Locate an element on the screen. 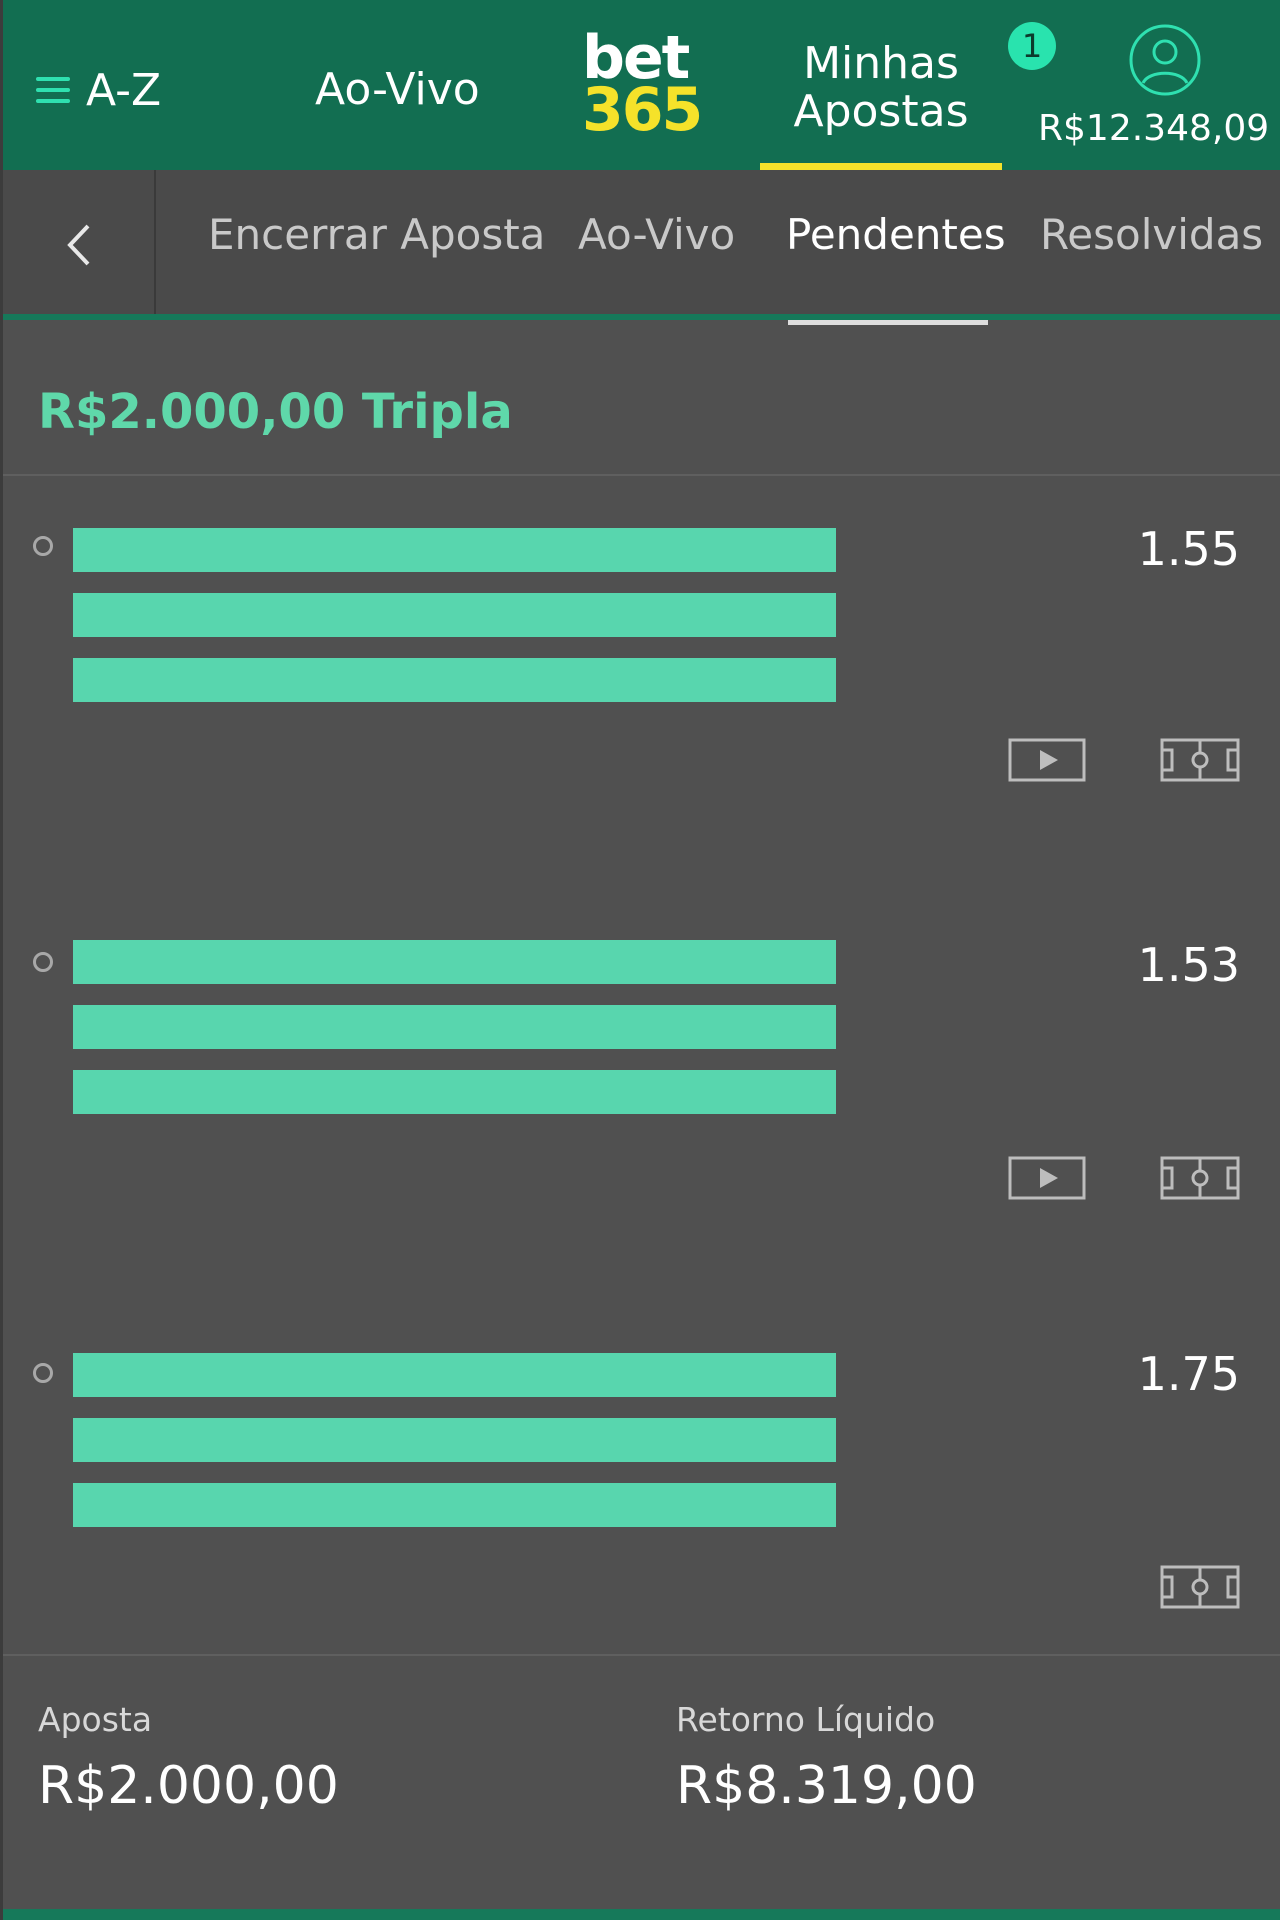  back-button is located at coordinates (78, 242).